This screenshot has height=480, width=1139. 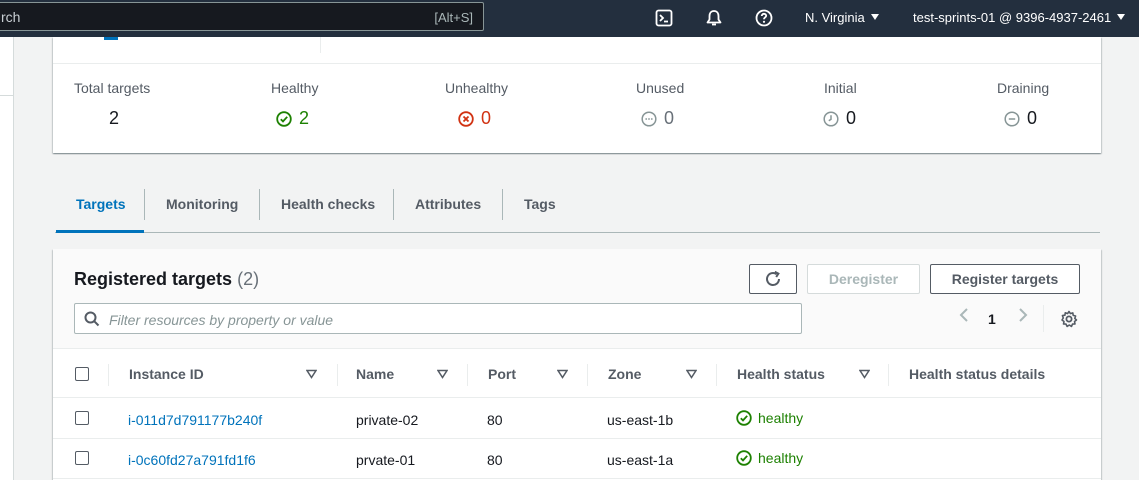 What do you see at coordinates (248, 279) in the screenshot?
I see `table-count: (2)` at bounding box center [248, 279].